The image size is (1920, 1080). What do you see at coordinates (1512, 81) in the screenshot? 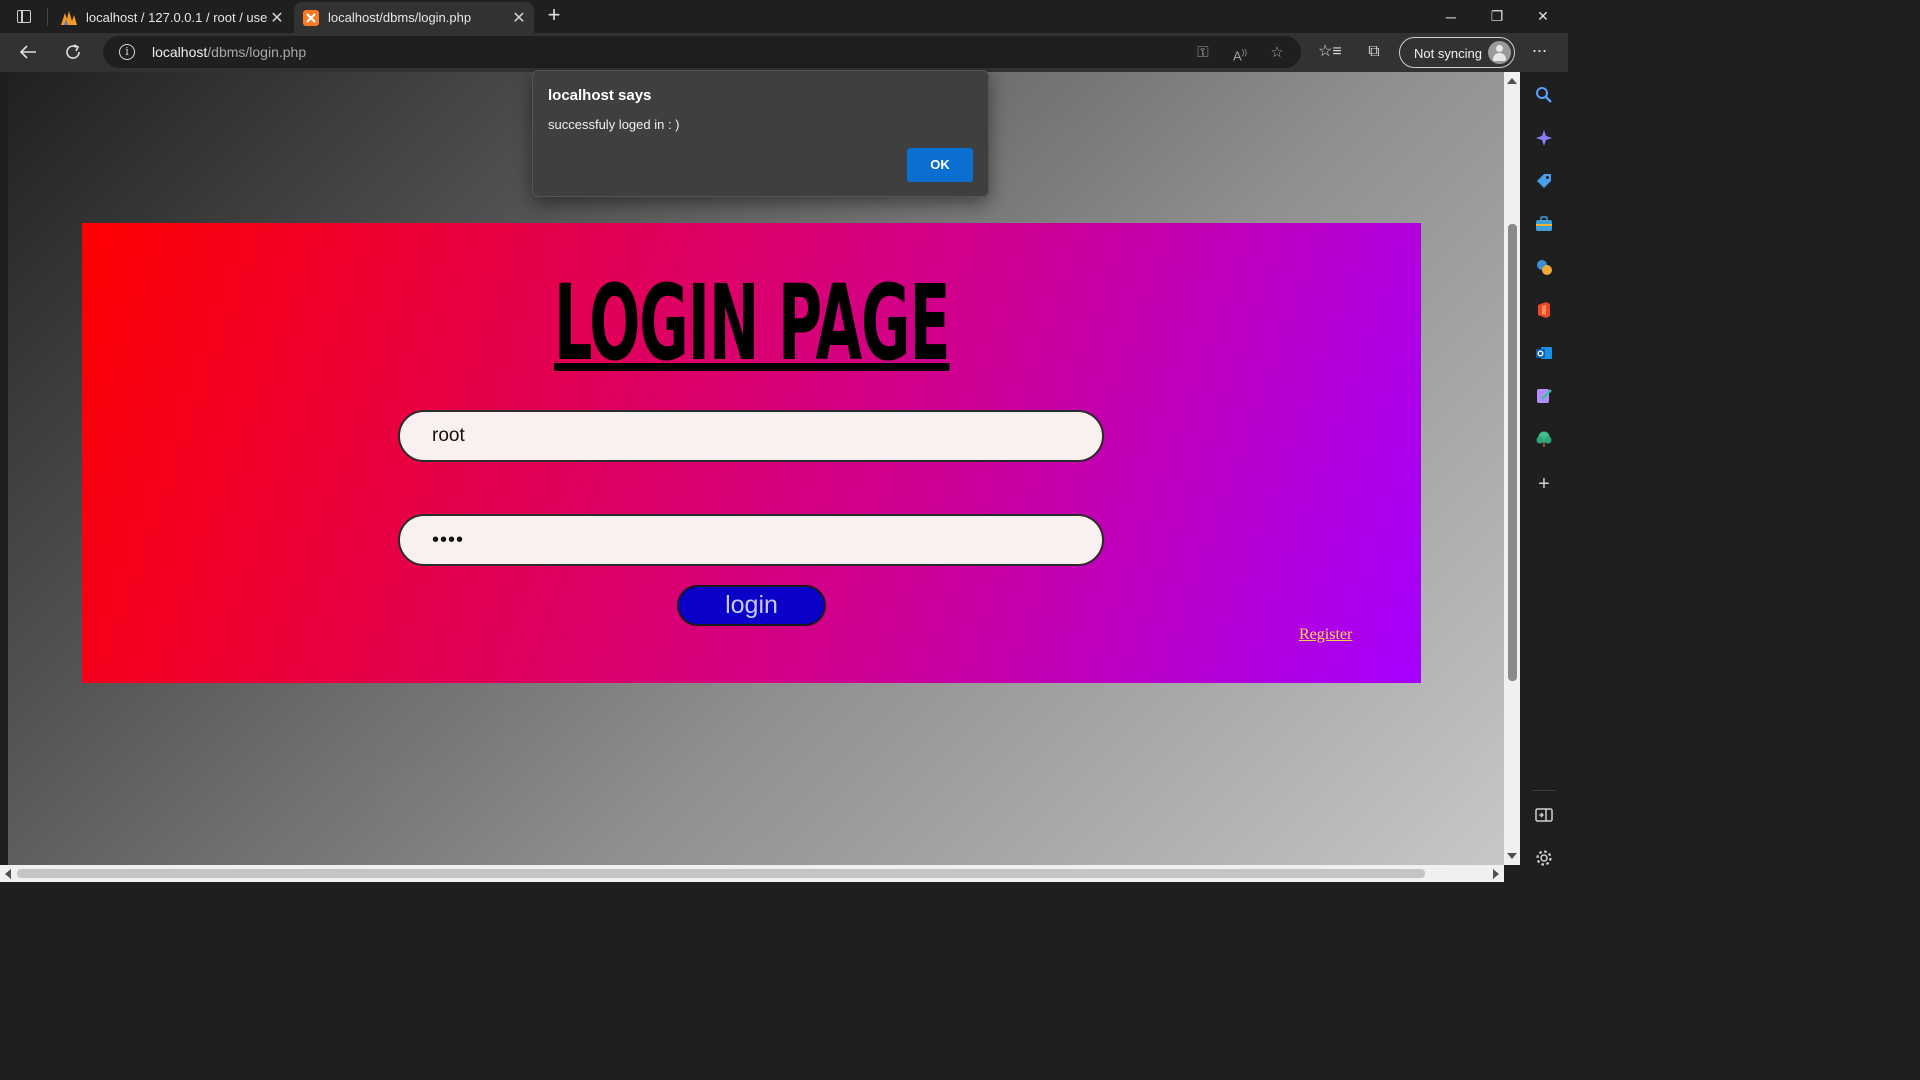
I see `scroll-up-arrow-icon` at bounding box center [1512, 81].